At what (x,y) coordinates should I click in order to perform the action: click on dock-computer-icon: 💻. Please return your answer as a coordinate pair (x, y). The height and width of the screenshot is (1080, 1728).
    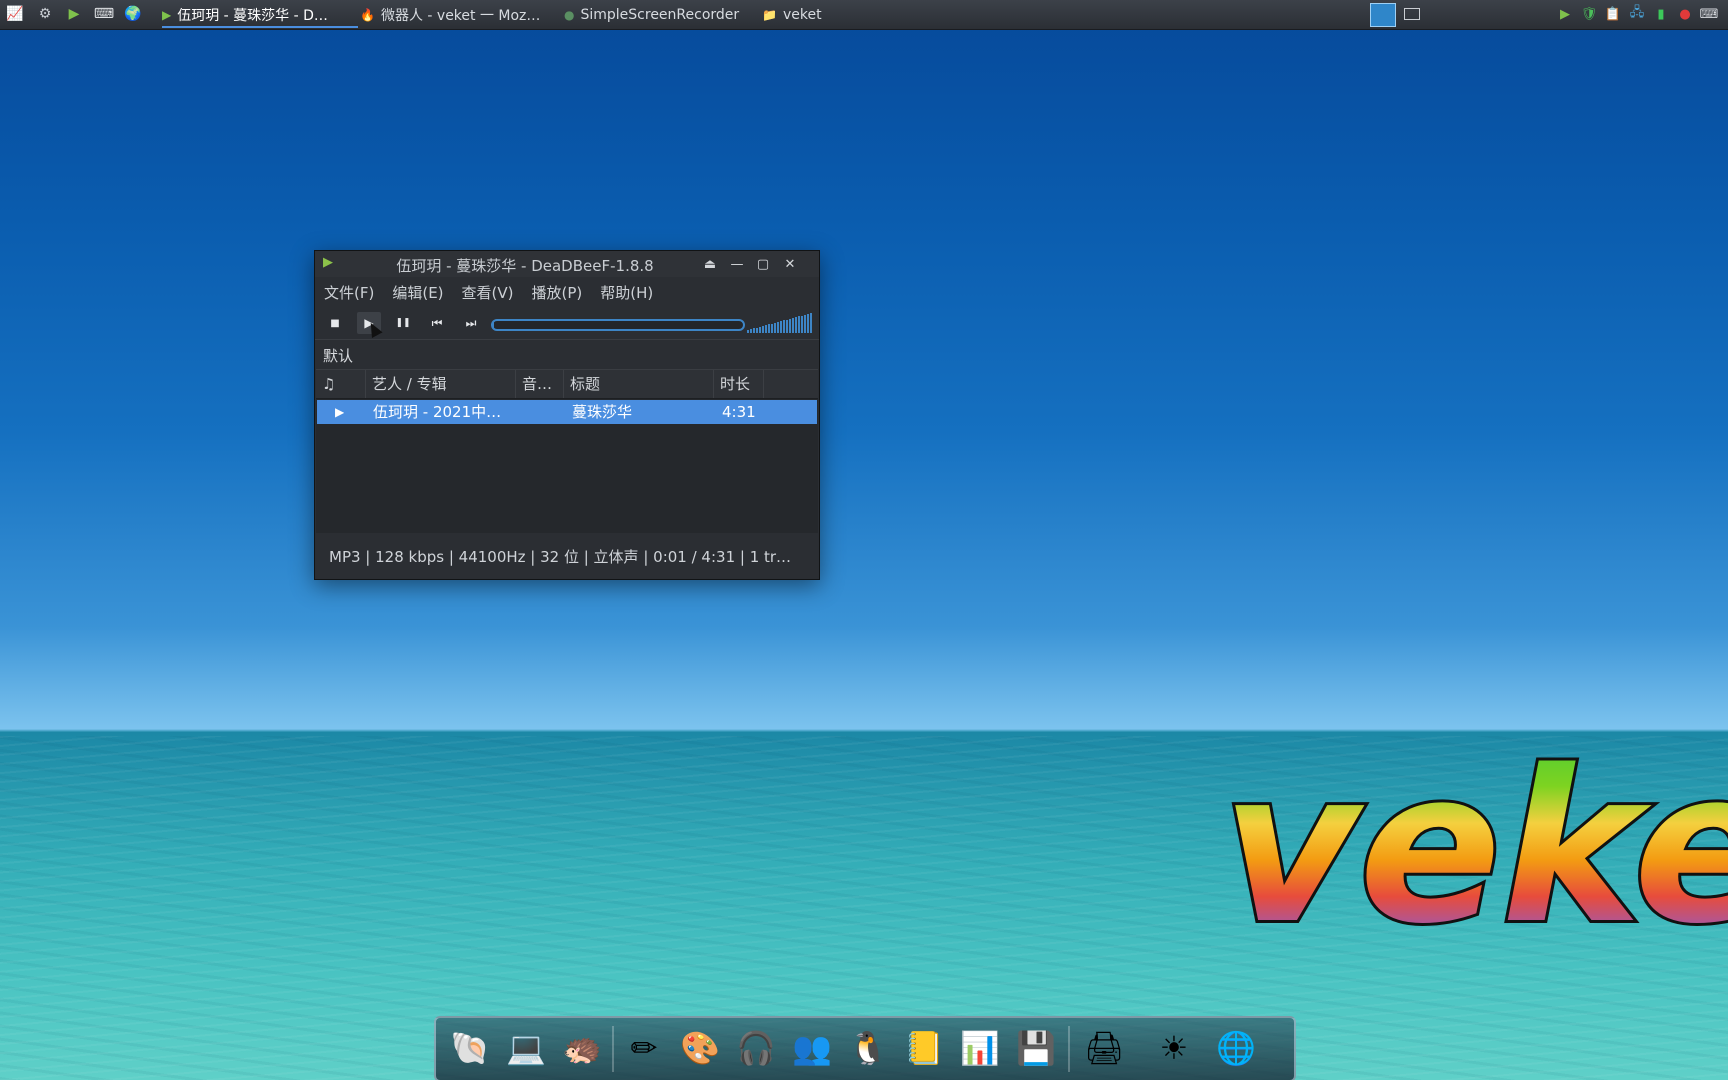
    Looking at the image, I should click on (526, 1048).